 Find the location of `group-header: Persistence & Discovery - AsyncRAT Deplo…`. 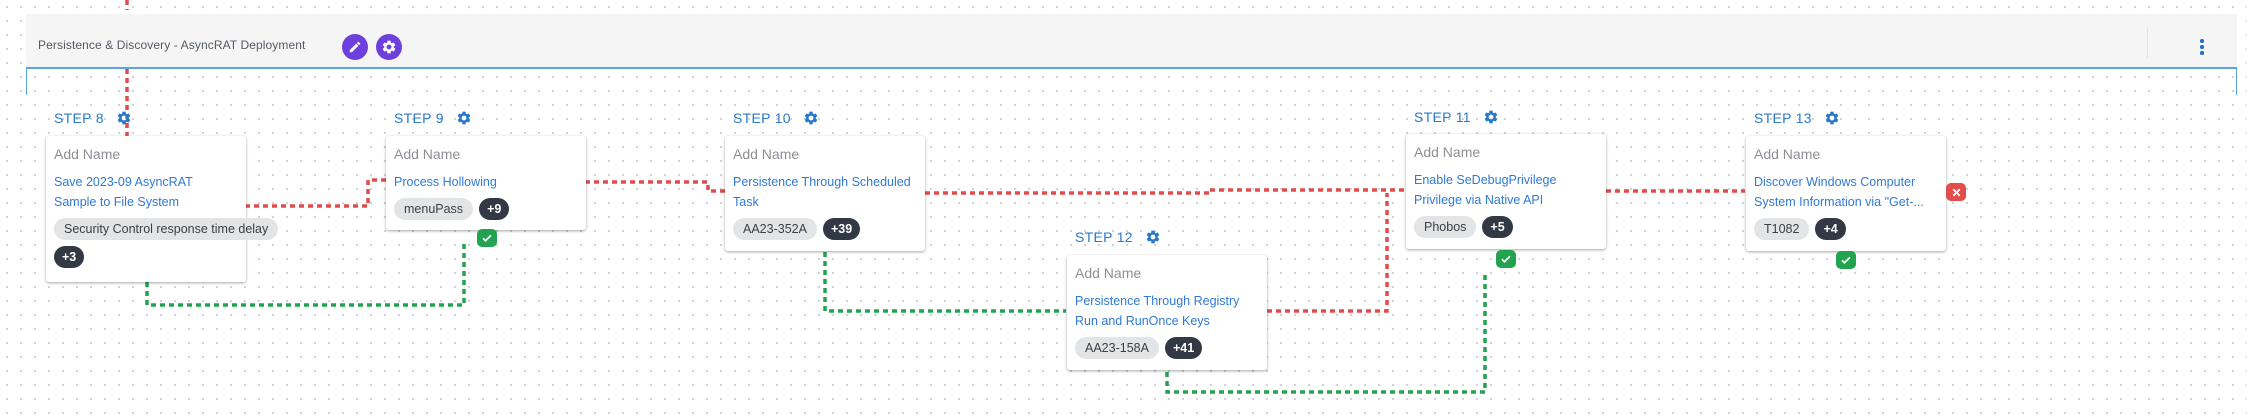

group-header: Persistence & Discovery - AsyncRAT Deplo… is located at coordinates (1131, 41).